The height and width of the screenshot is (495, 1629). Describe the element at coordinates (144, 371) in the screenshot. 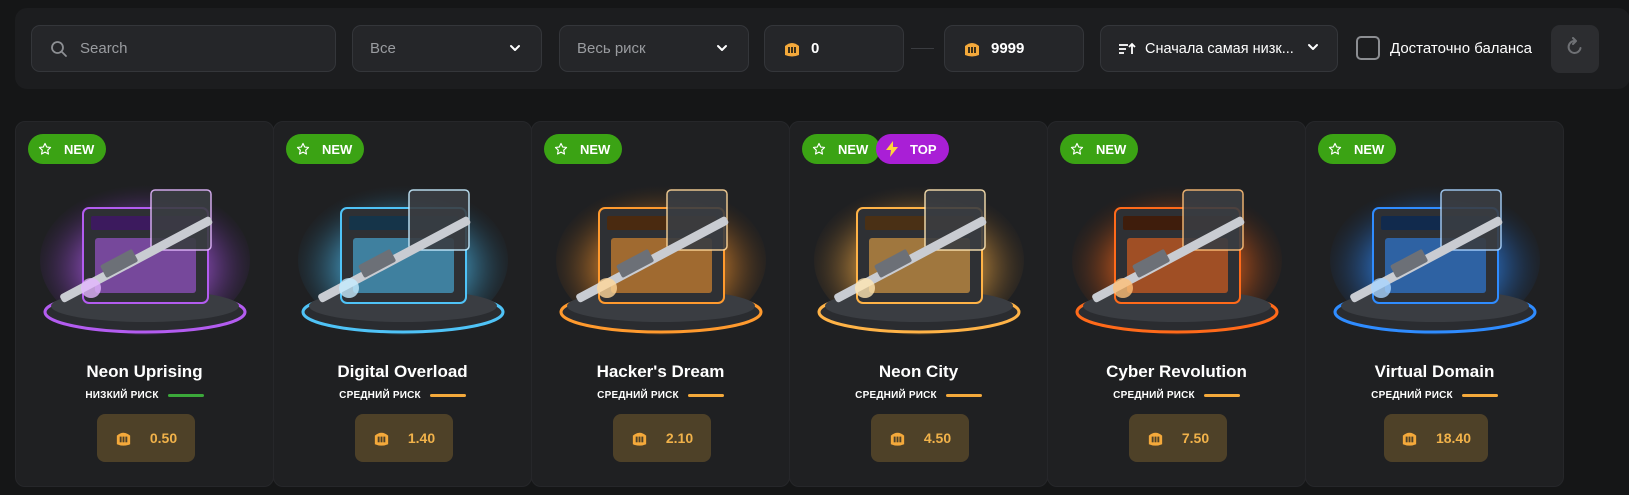

I see `case-title: Neon Uprising` at that location.